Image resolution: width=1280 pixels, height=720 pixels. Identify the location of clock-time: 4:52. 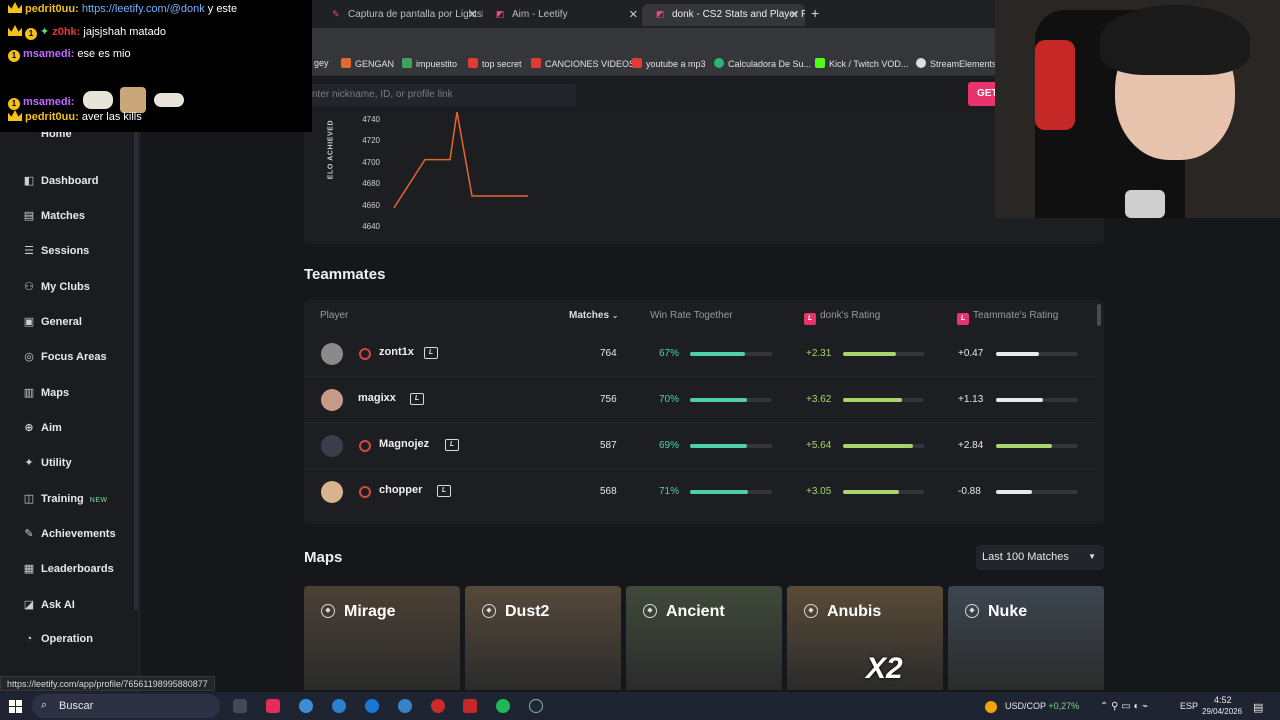
(1223, 700).